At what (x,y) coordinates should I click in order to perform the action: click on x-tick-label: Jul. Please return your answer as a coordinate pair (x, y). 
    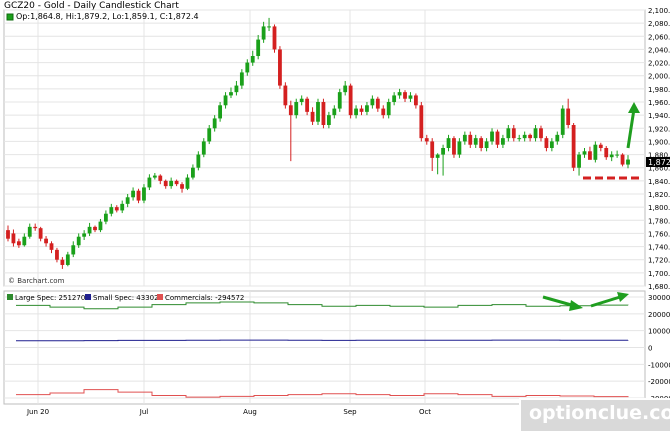
    Looking at the image, I should click on (144, 412).